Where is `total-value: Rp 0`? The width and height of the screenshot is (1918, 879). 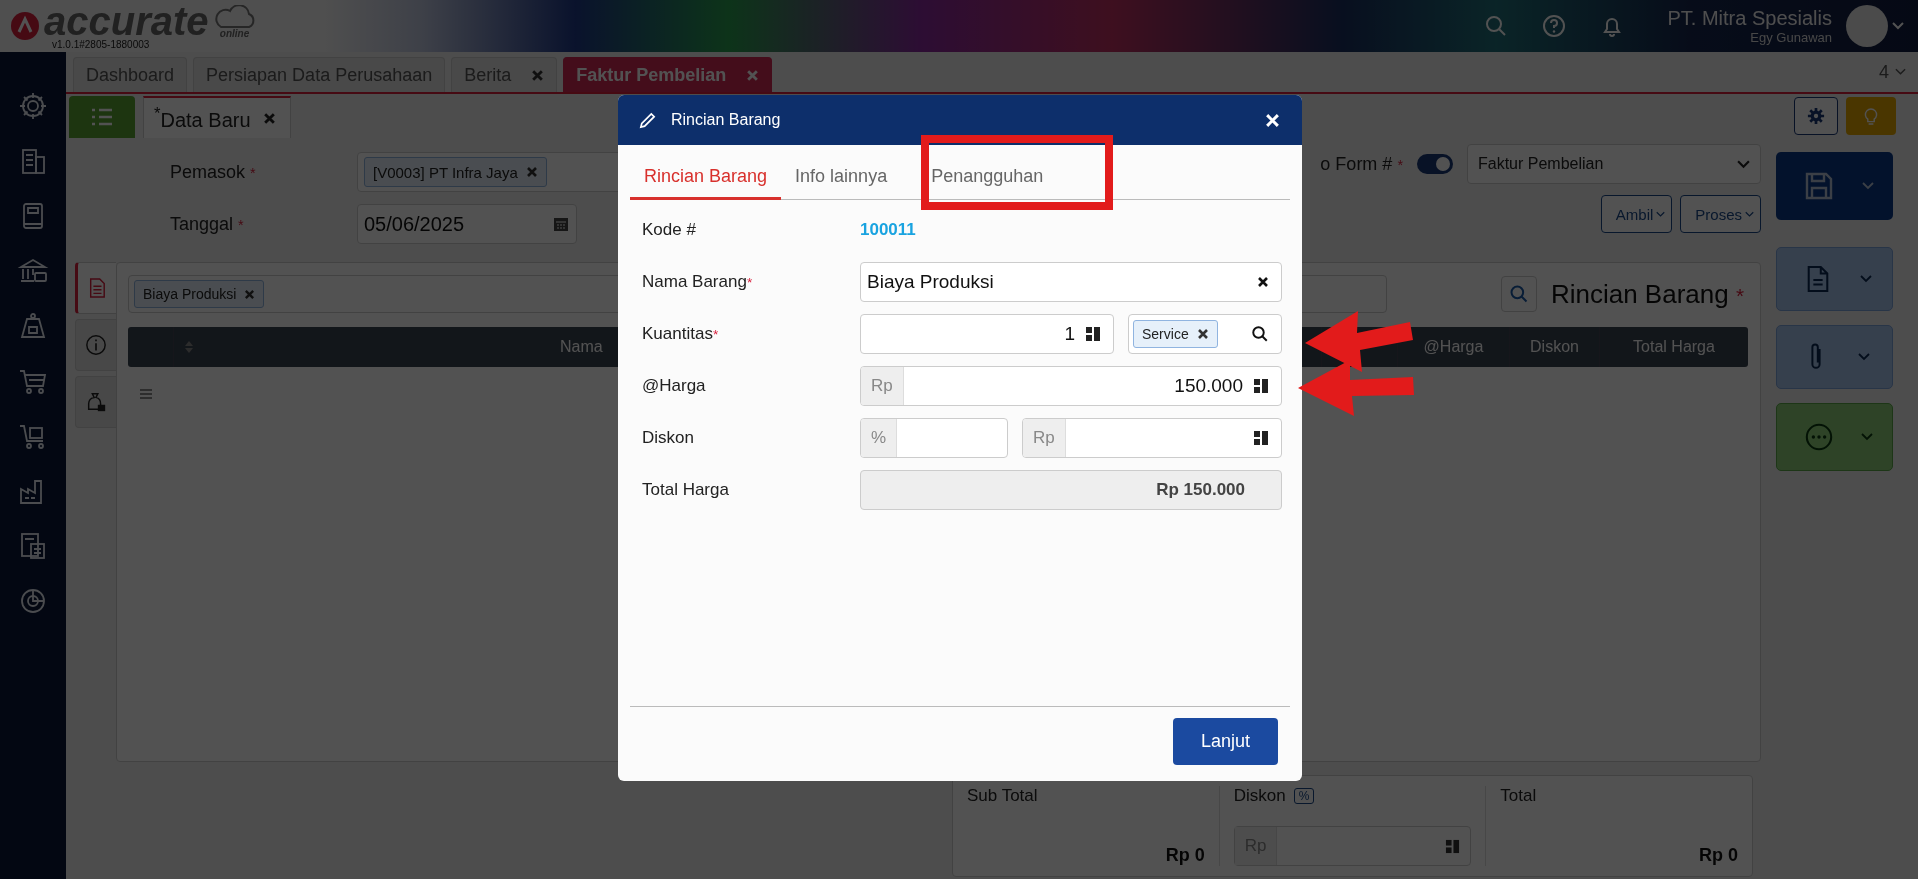
total-value: Rp 0 is located at coordinates (1718, 855).